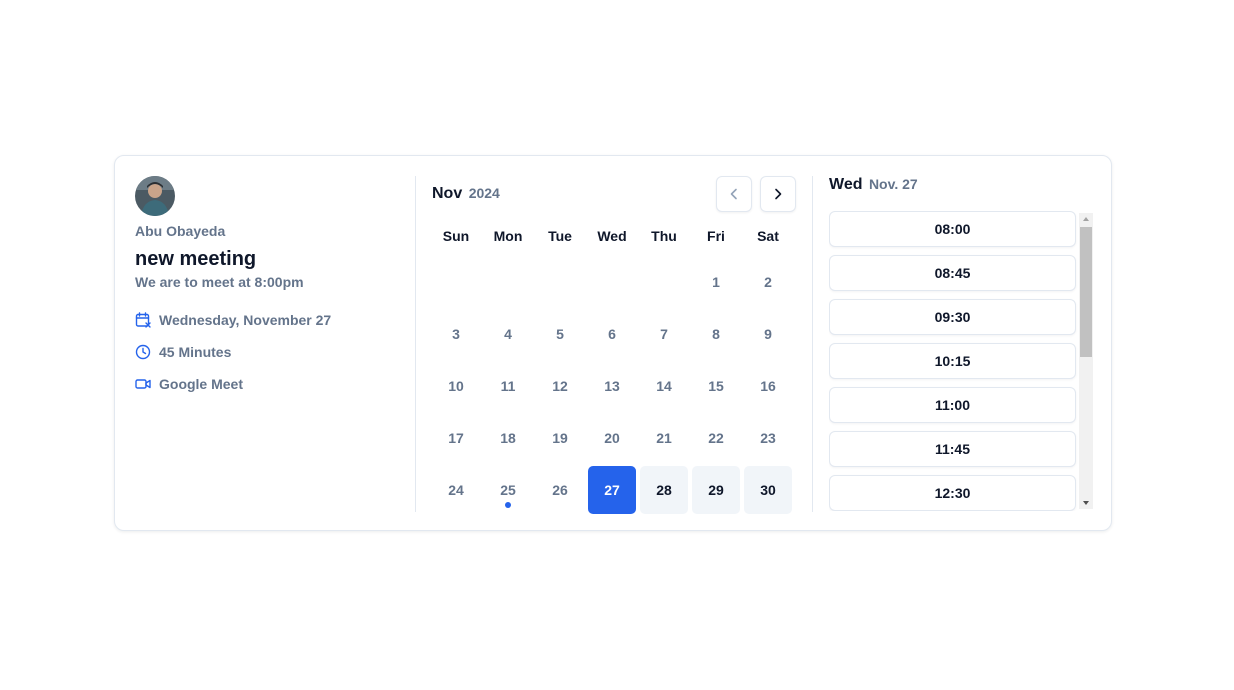  I want to click on day-cell: 12, so click(560, 386).